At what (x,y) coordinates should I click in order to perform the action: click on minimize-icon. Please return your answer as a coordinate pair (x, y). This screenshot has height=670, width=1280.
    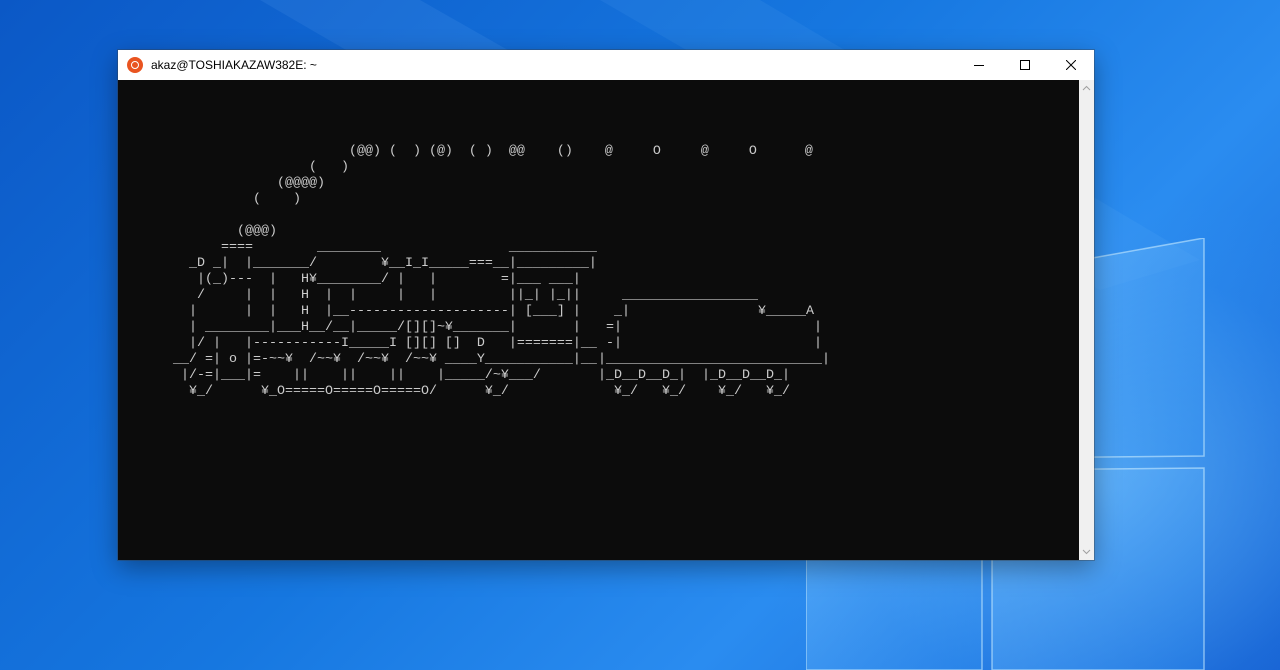
    Looking at the image, I should click on (979, 65).